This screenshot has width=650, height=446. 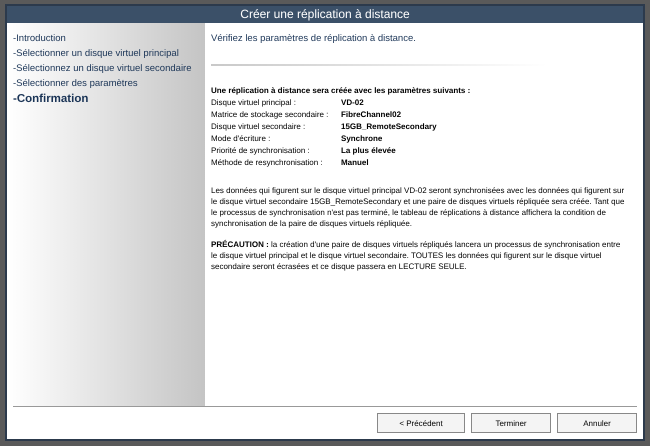 I want to click on wizard-step: -Introduction, so click(x=39, y=38).